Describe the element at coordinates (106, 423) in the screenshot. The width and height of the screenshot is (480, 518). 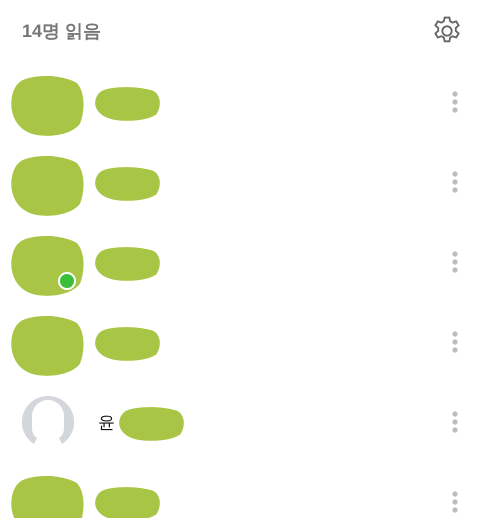
I see `member-name: 윤` at that location.